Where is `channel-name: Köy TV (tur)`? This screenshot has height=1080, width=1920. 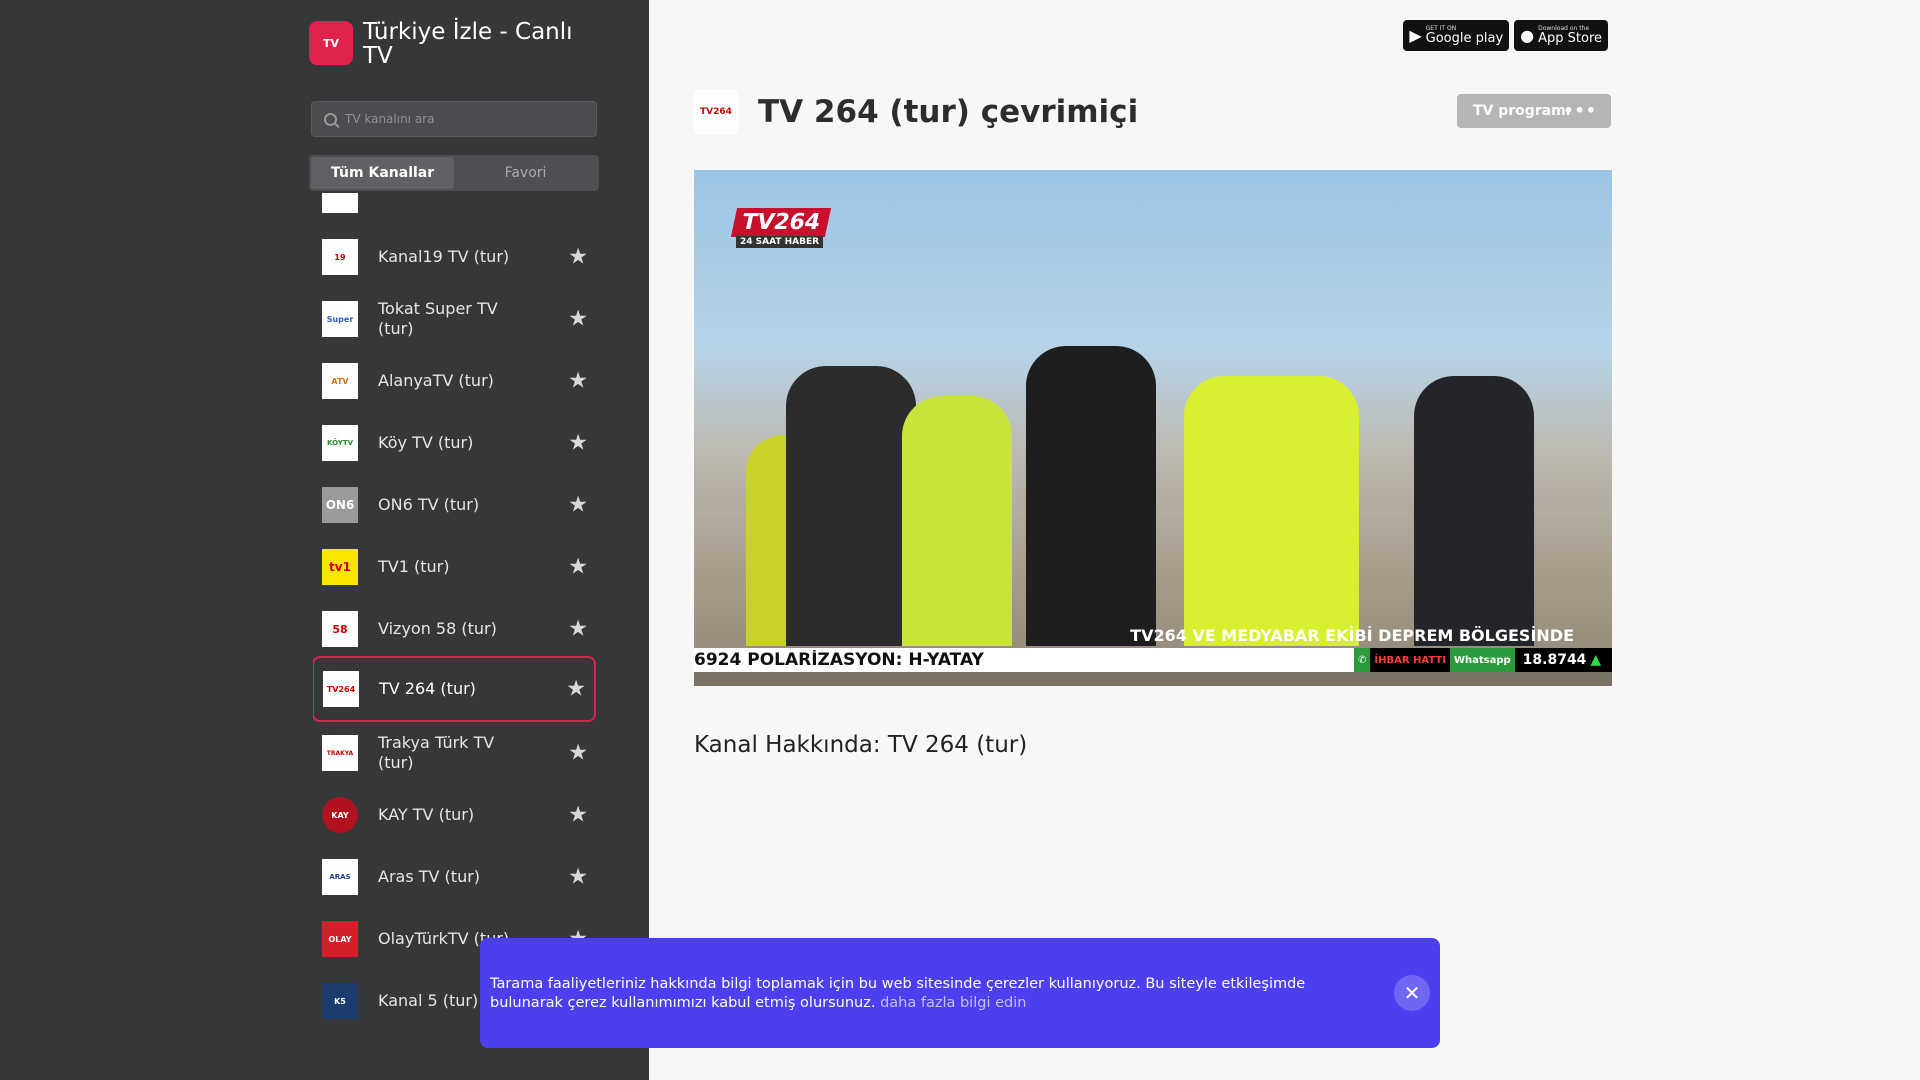
channel-name: Köy TV (tur) is located at coordinates (426, 442).